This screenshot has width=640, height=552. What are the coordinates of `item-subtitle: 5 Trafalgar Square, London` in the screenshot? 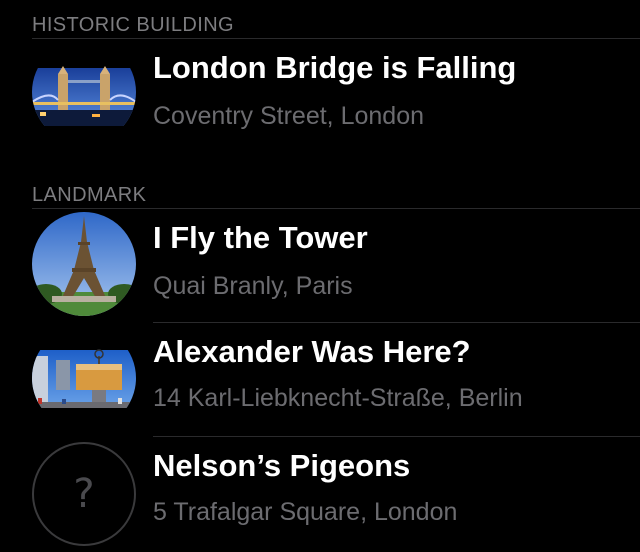 It's located at (305, 512).